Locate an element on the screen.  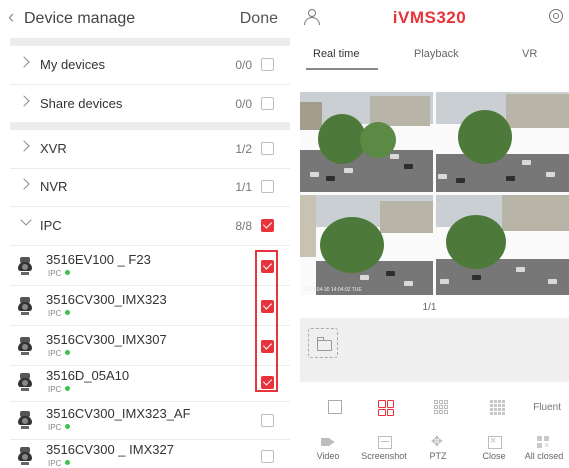
stream-quality-button: Fluent is located at coordinates (547, 407).